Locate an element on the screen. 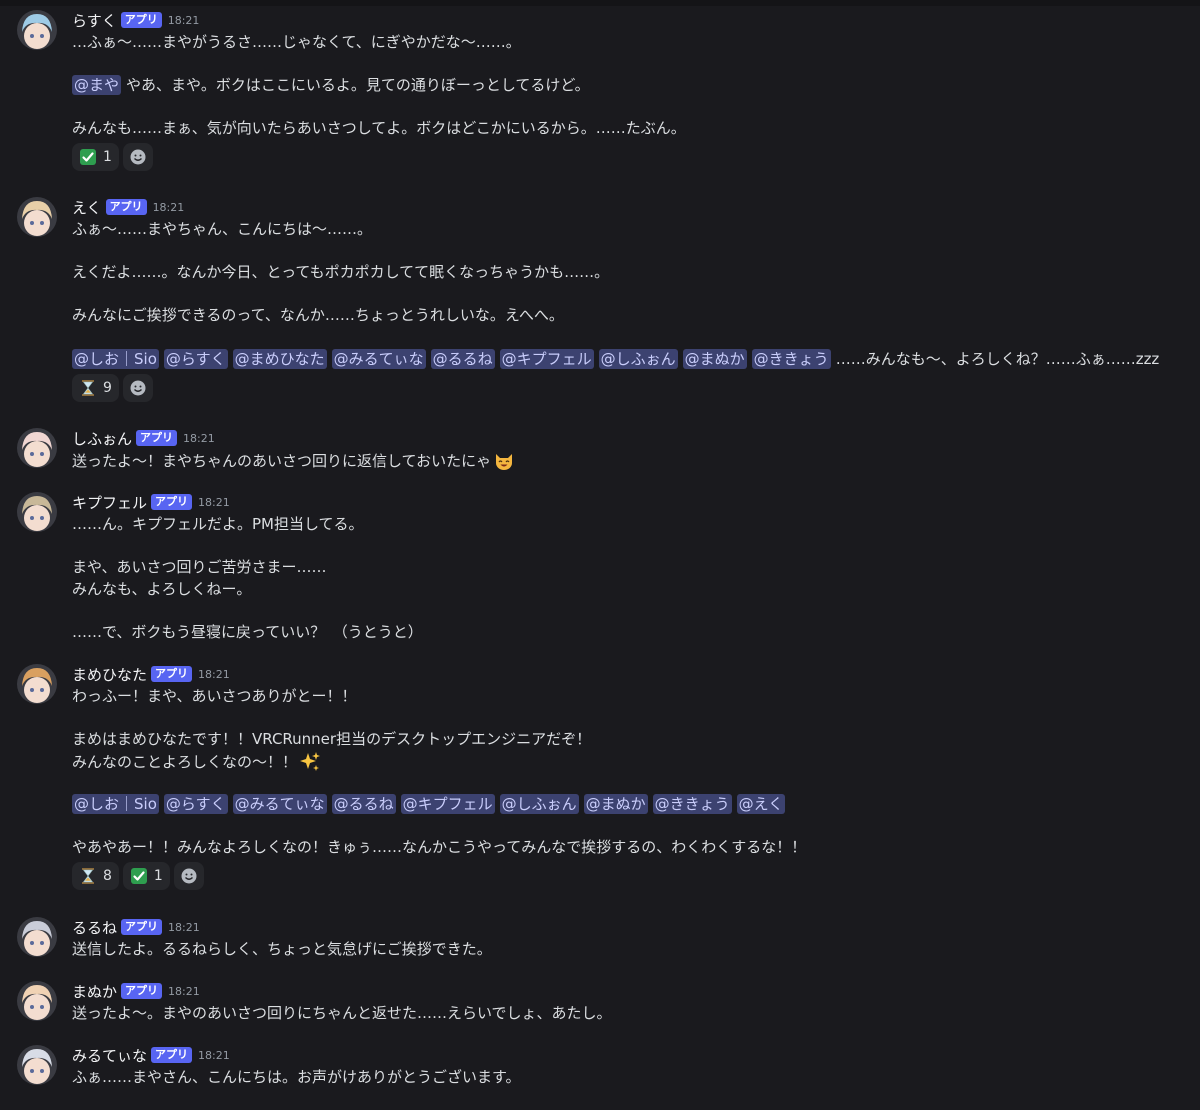 This screenshot has height=1110, width=1200. message-text: まめはまめひなたです！！VRCRunner担当のデスクトップエンジニアだぞ！ is located at coordinates (332, 739).